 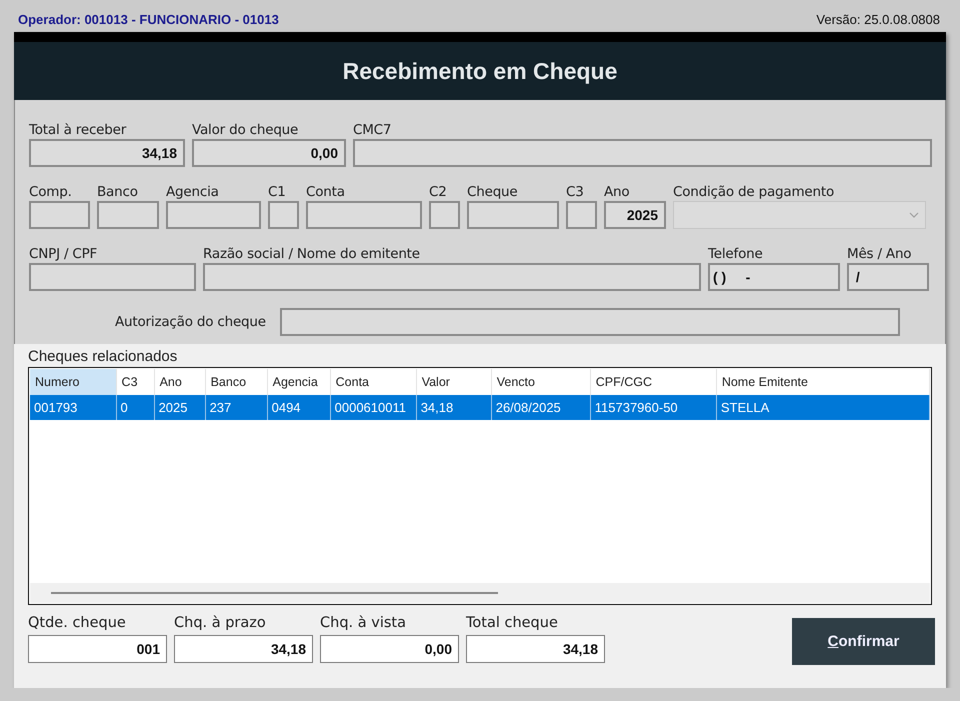 I want to click on field-label: Qtde. cheque, so click(x=77, y=624).